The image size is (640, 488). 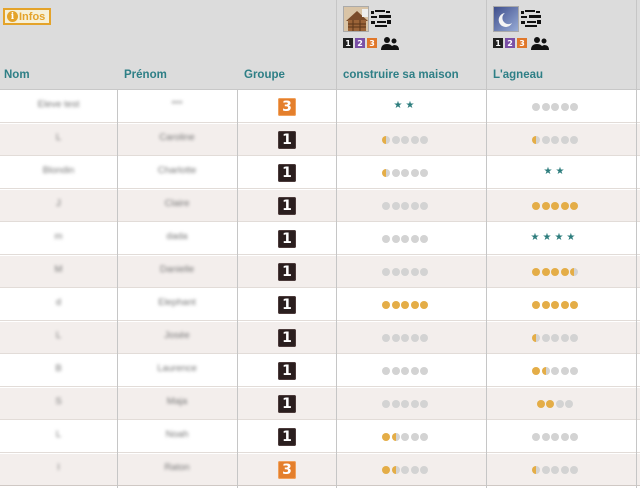 What do you see at coordinates (177, 170) in the screenshot?
I see `student-first-name: Charlotte` at bounding box center [177, 170].